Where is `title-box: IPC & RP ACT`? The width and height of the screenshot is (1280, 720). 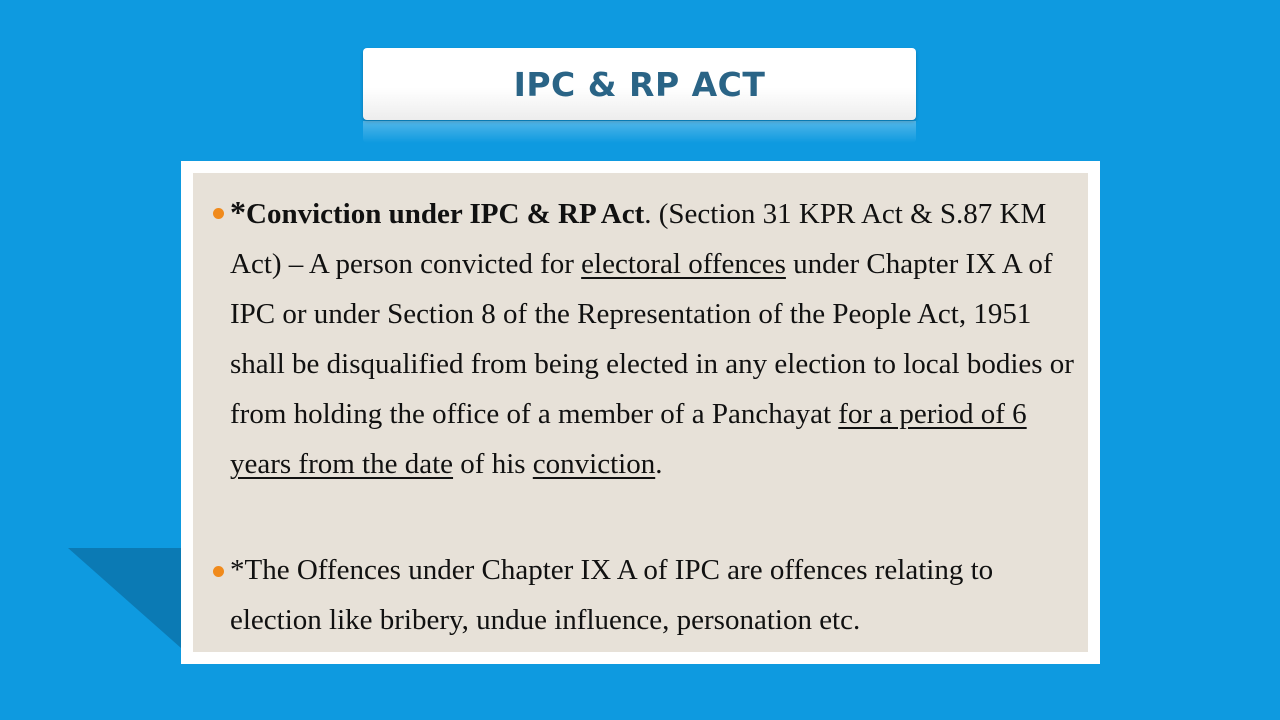 title-box: IPC & RP ACT is located at coordinates (639, 84).